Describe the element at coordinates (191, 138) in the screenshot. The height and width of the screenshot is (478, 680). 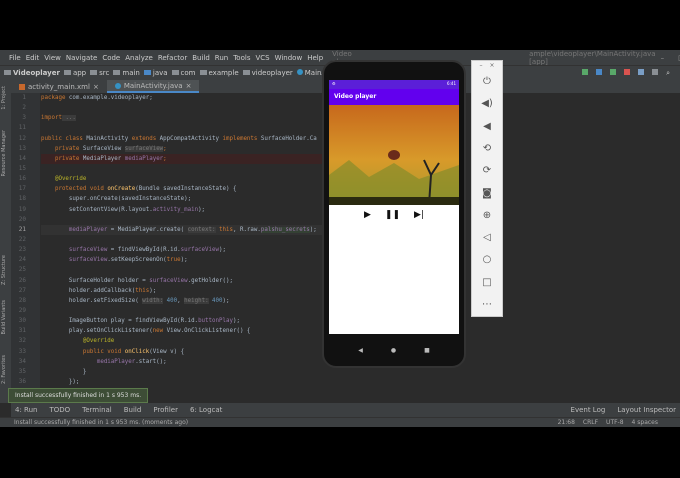
I see `code-token: AppCompatActivity` at that location.